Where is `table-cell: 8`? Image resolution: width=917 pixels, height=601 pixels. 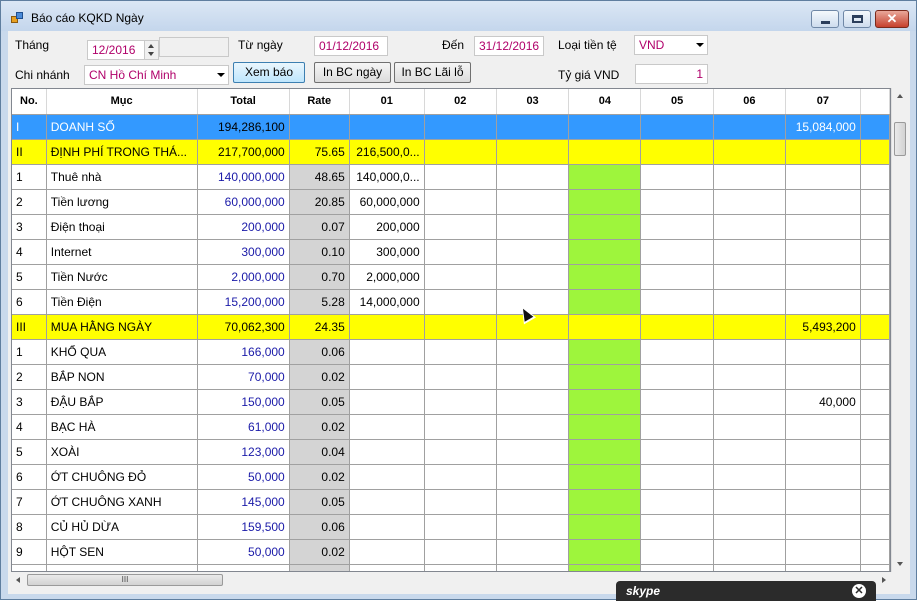 table-cell: 8 is located at coordinates (29, 527).